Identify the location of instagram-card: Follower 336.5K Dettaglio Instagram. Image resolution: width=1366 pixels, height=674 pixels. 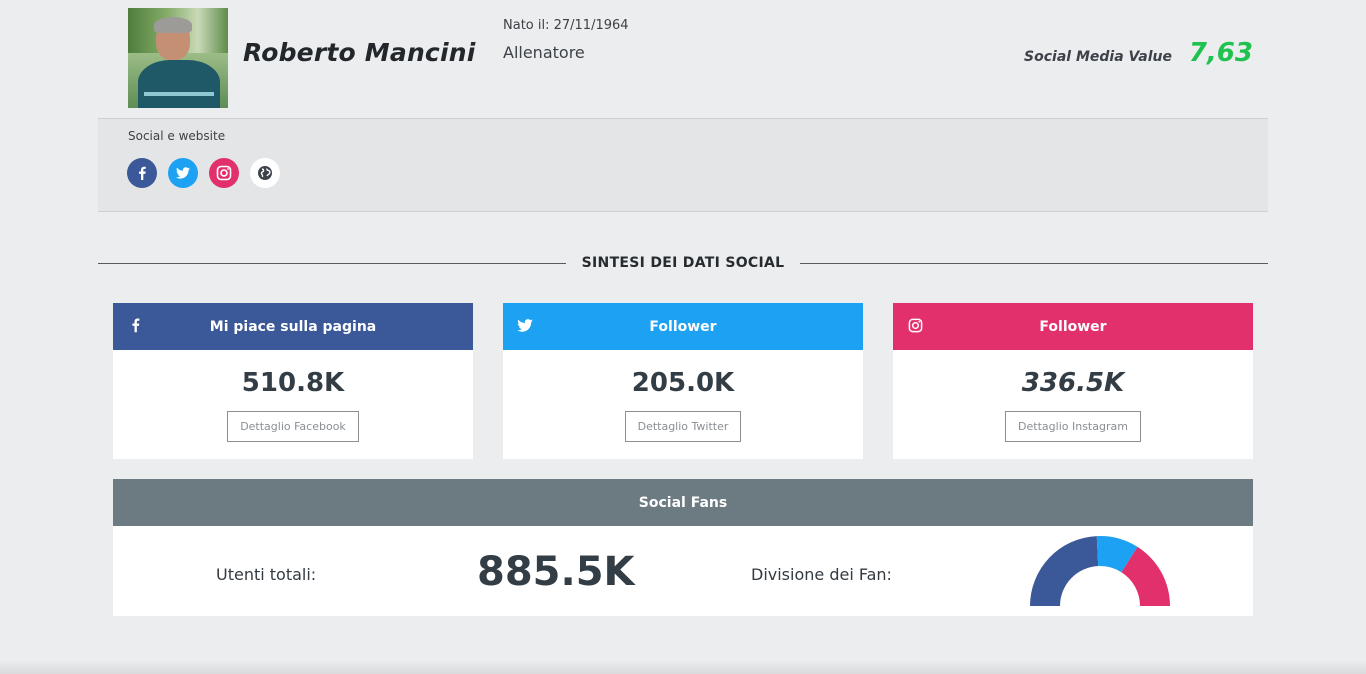
(1073, 381).